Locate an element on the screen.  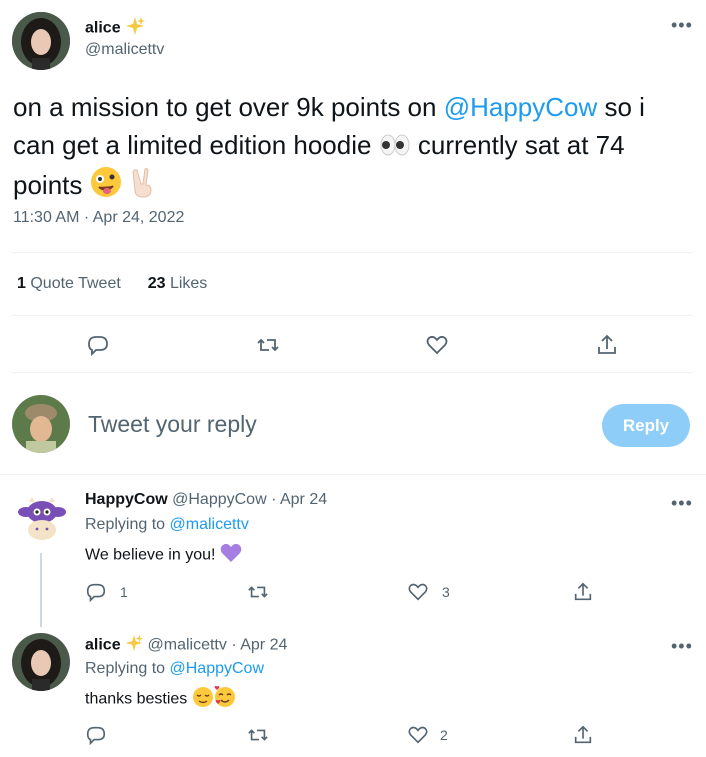
reply-display-name: HappyCow is located at coordinates (126, 499).